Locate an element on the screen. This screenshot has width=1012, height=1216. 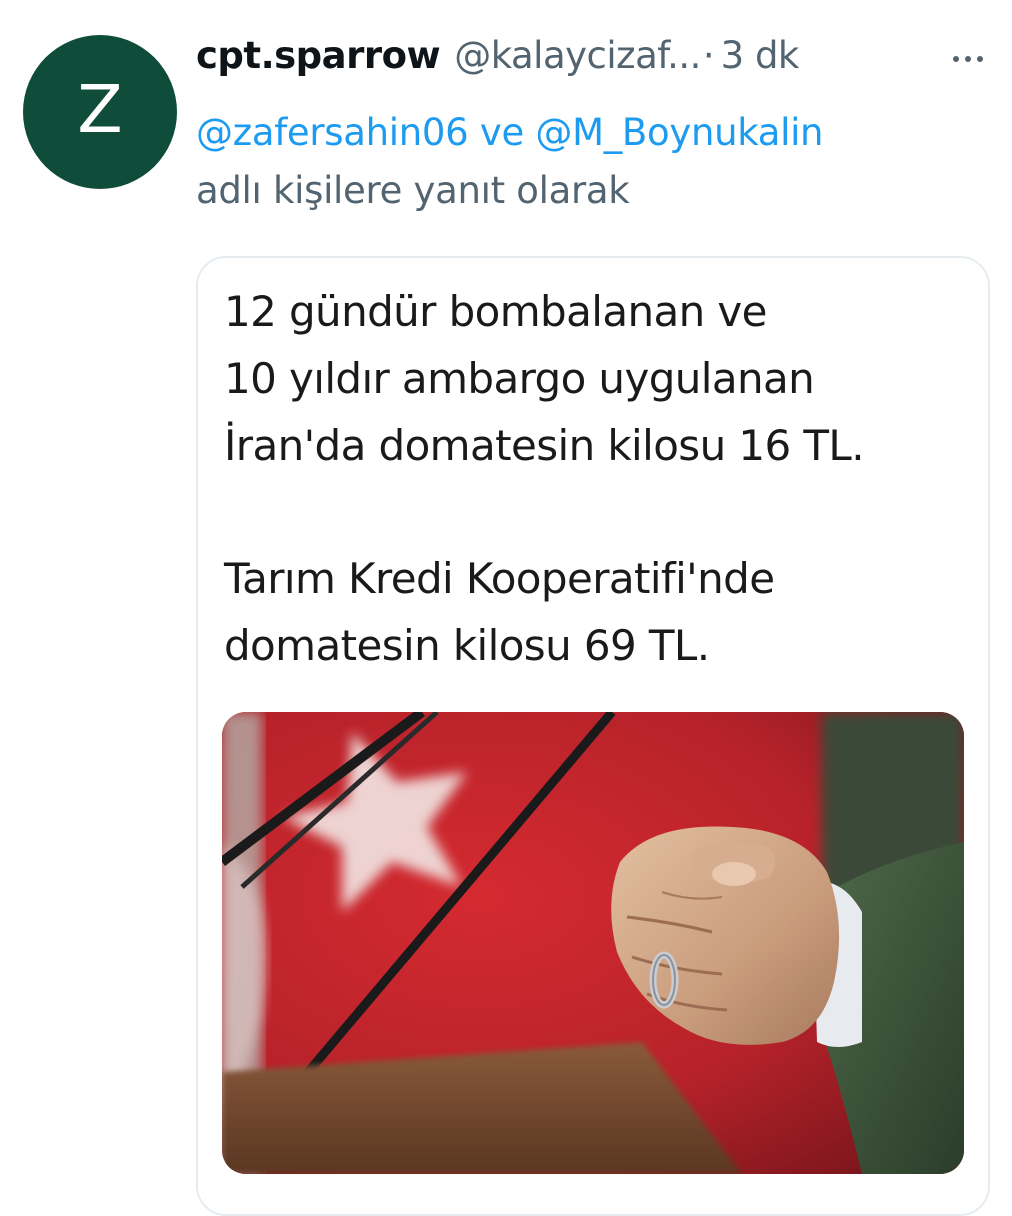
reply-suffix: adlı kişilere yanıt olarak is located at coordinates (413, 190).